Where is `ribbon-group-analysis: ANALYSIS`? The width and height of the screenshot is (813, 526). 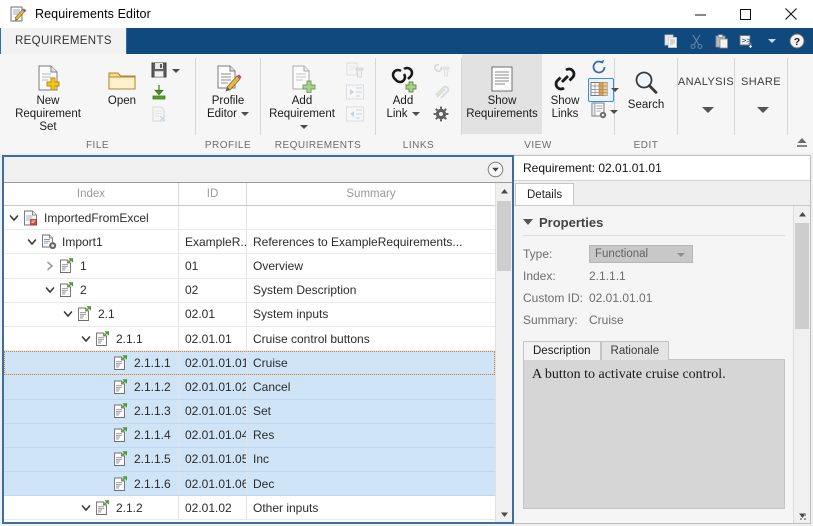
ribbon-group-analysis: ANALYSIS is located at coordinates (706, 103).